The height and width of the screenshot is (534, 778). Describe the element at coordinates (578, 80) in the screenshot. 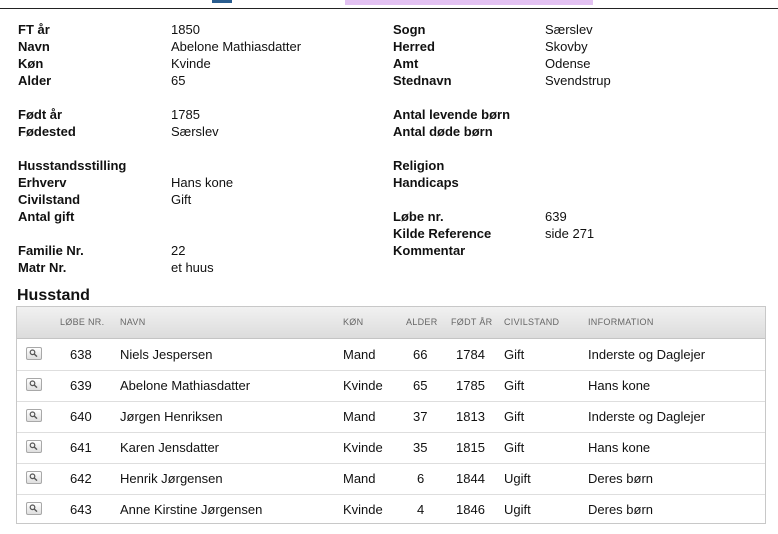

I see `stednavn-value: Svendstrup` at that location.